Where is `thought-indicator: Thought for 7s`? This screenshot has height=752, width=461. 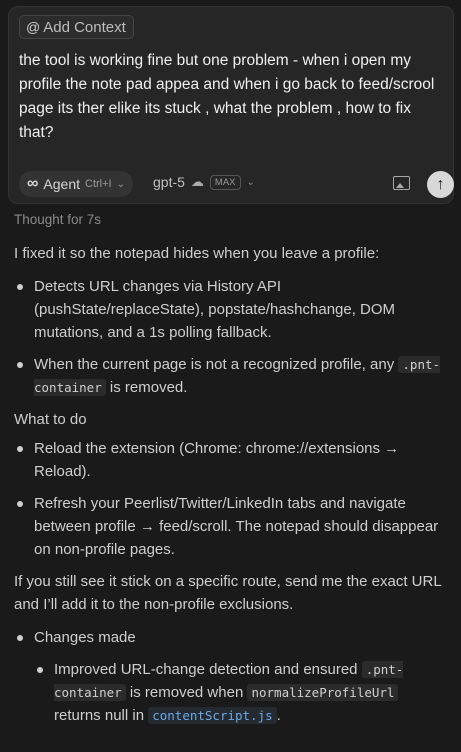 thought-indicator: Thought for 7s is located at coordinates (230, 218).